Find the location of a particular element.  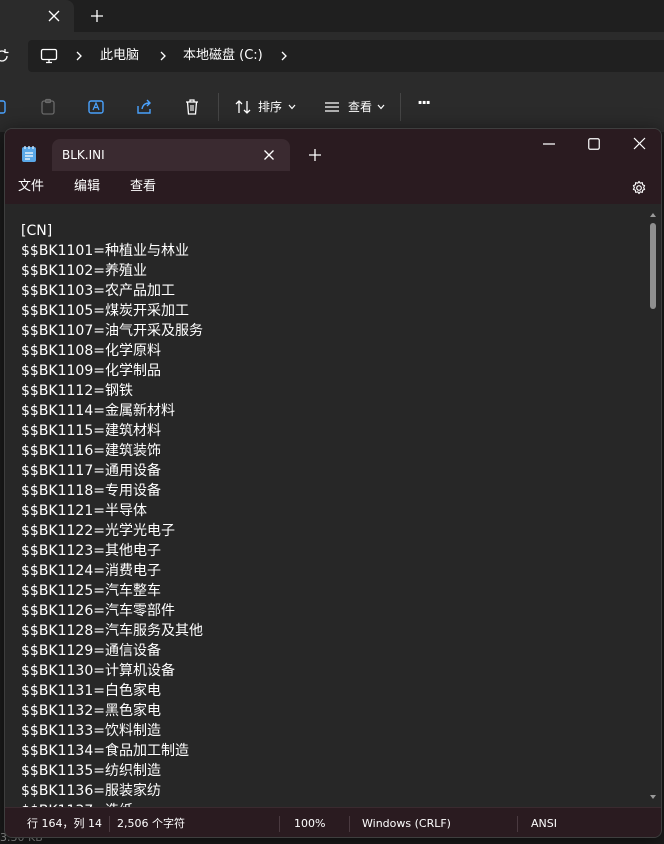

scroll-up-icon is located at coordinates (653, 215).